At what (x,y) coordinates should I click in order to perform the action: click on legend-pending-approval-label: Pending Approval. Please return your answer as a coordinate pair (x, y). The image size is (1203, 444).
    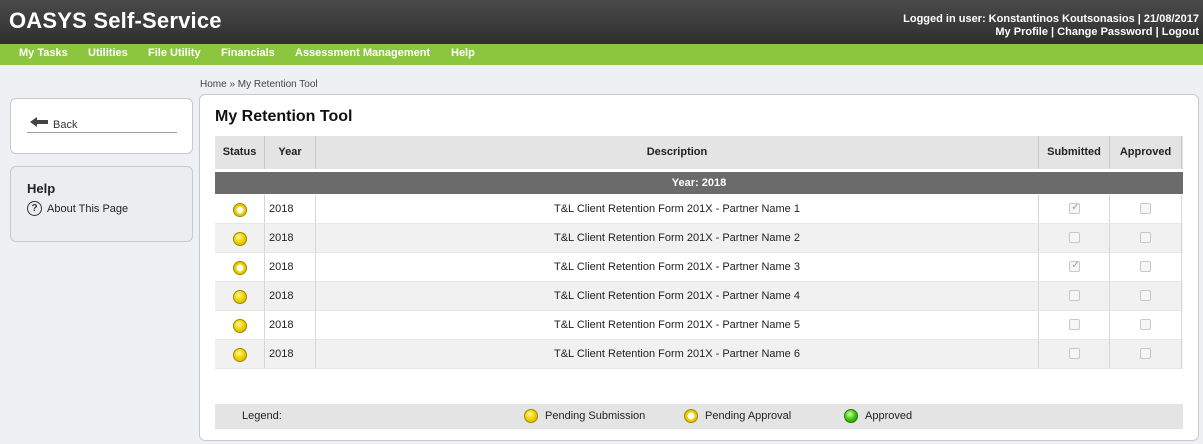
    Looking at the image, I should click on (748, 416).